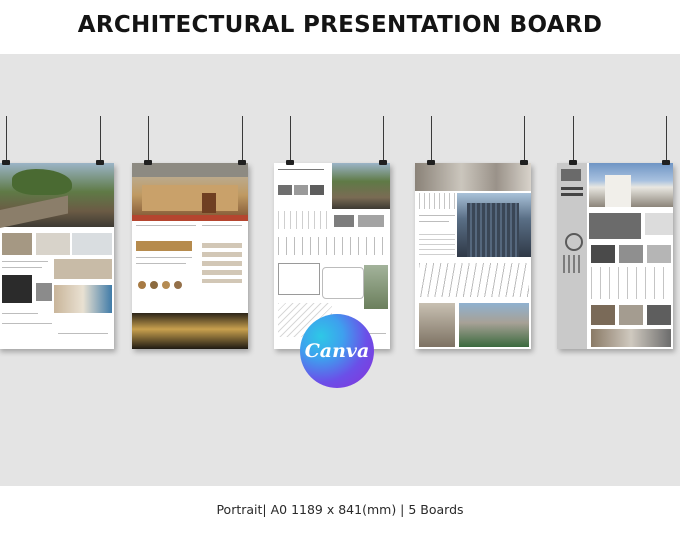 The width and height of the screenshot is (680, 540). I want to click on canva-logo: Canva, so click(337, 351).